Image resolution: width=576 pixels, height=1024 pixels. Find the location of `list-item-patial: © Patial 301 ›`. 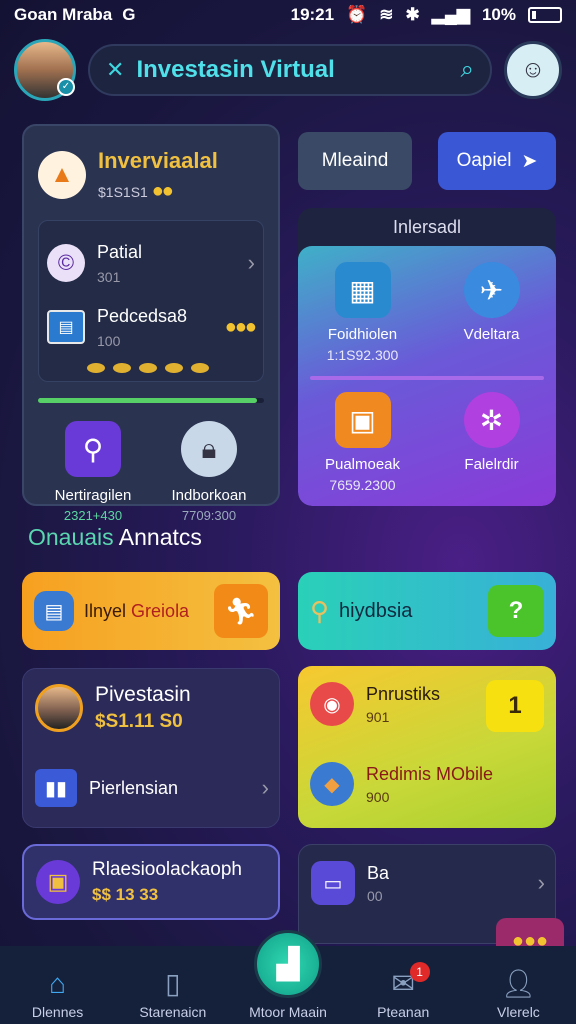

list-item-patial: © Patial 301 › is located at coordinates (151, 263).